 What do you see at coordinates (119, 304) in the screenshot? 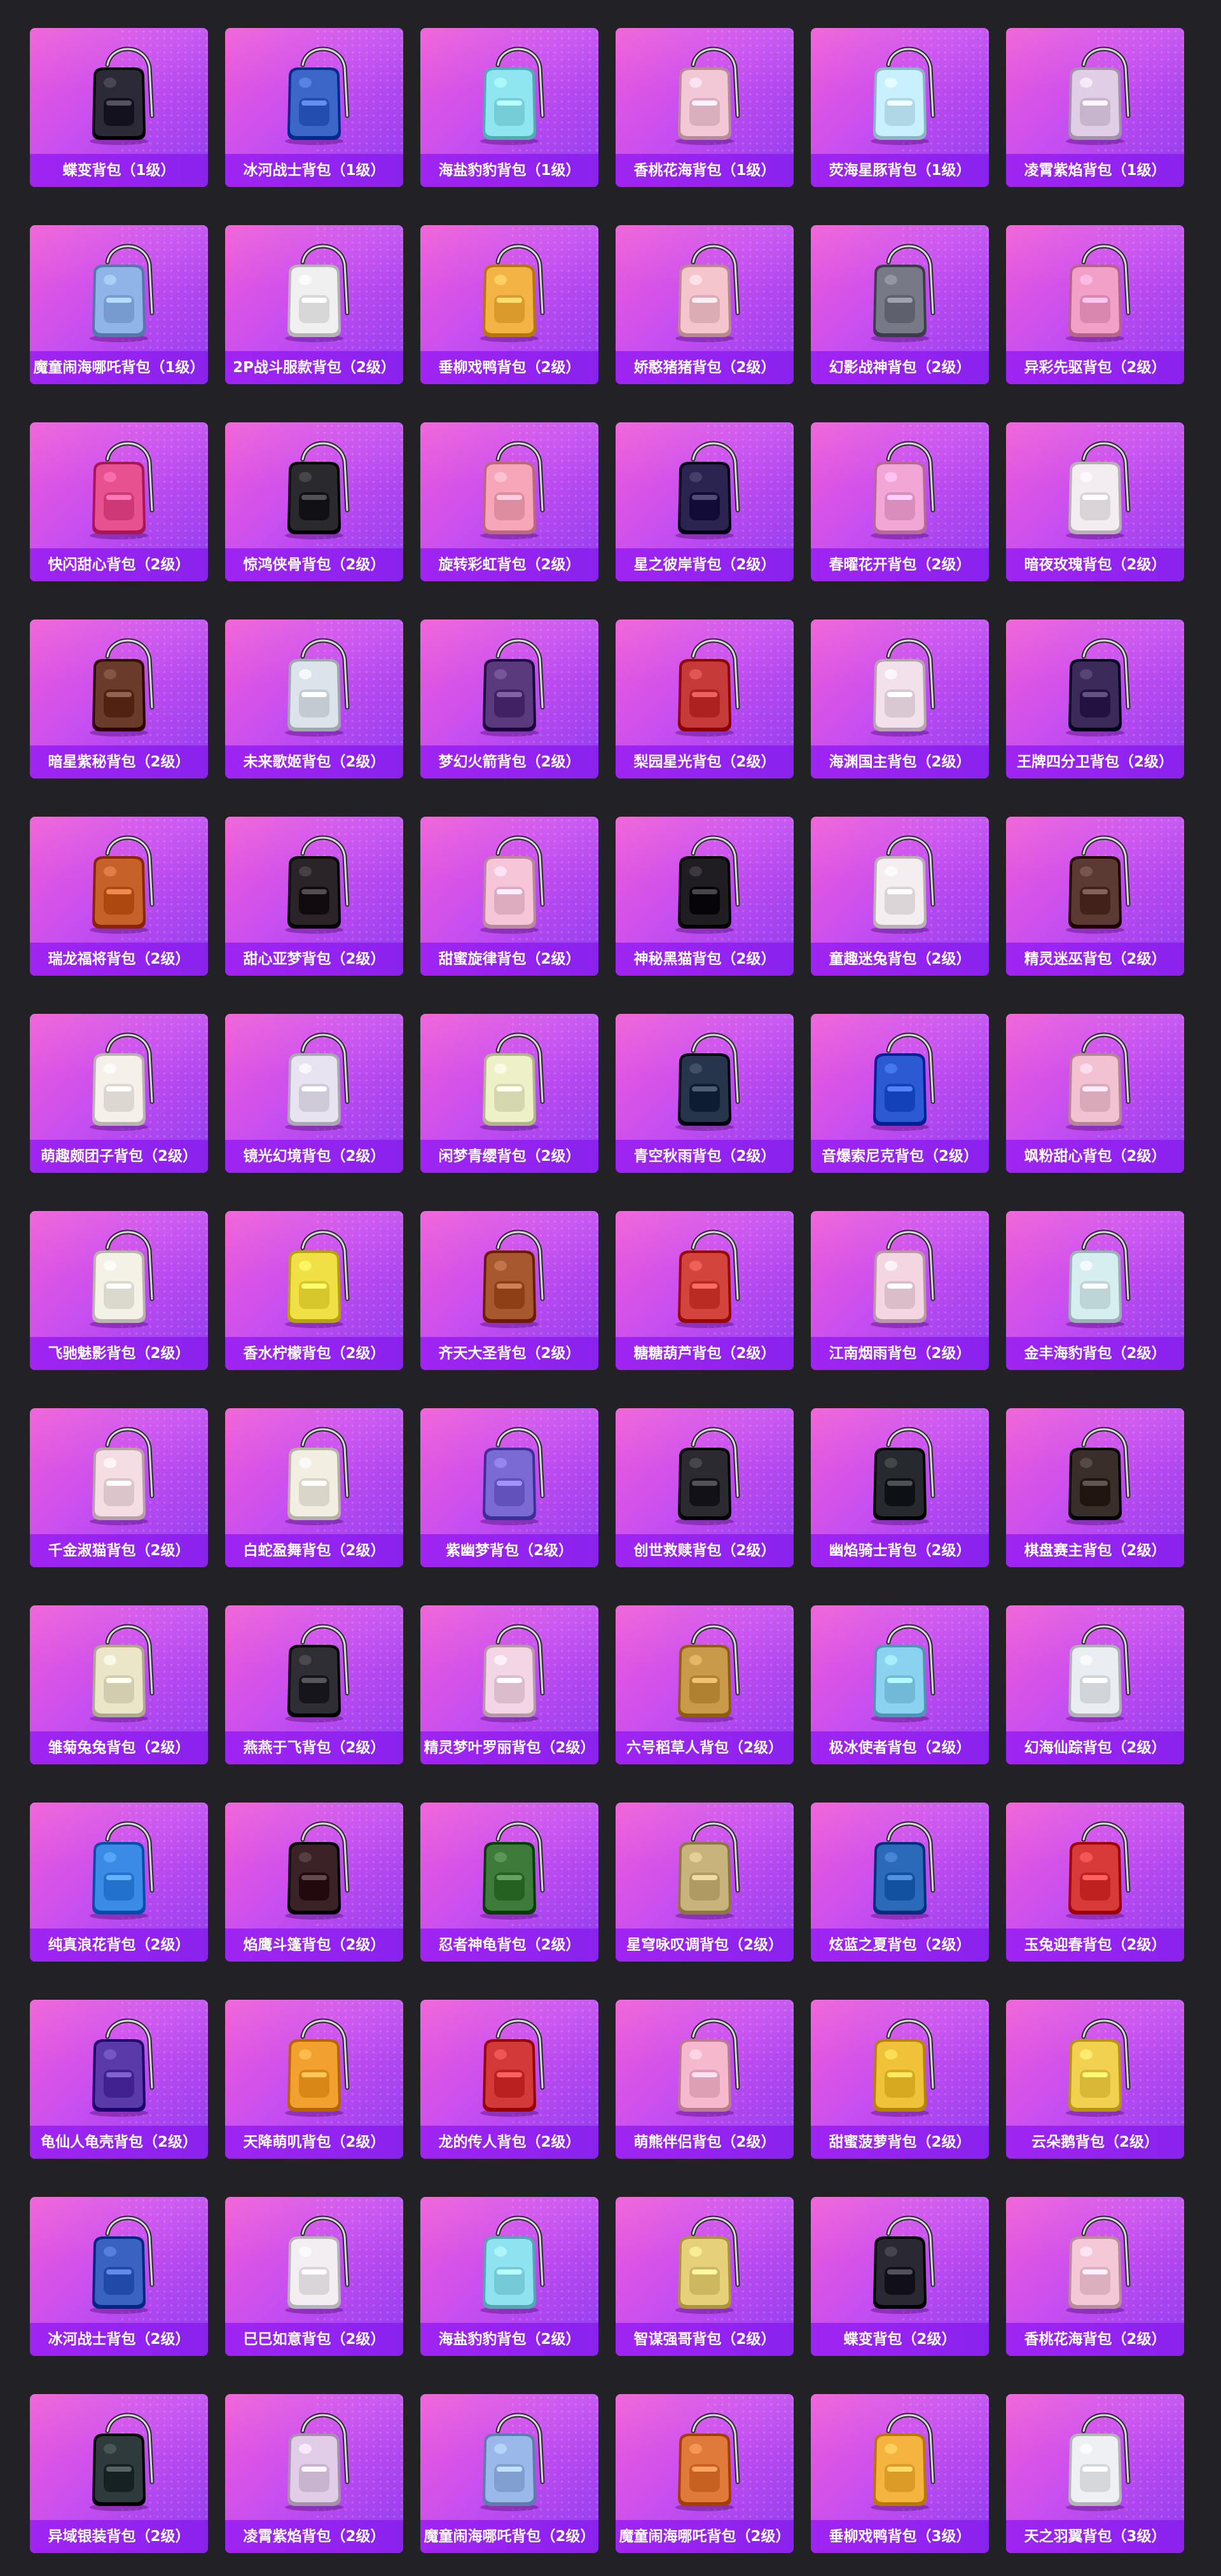
I see `backpack-card: 魔童闹海哪吒背包（1级）` at bounding box center [119, 304].